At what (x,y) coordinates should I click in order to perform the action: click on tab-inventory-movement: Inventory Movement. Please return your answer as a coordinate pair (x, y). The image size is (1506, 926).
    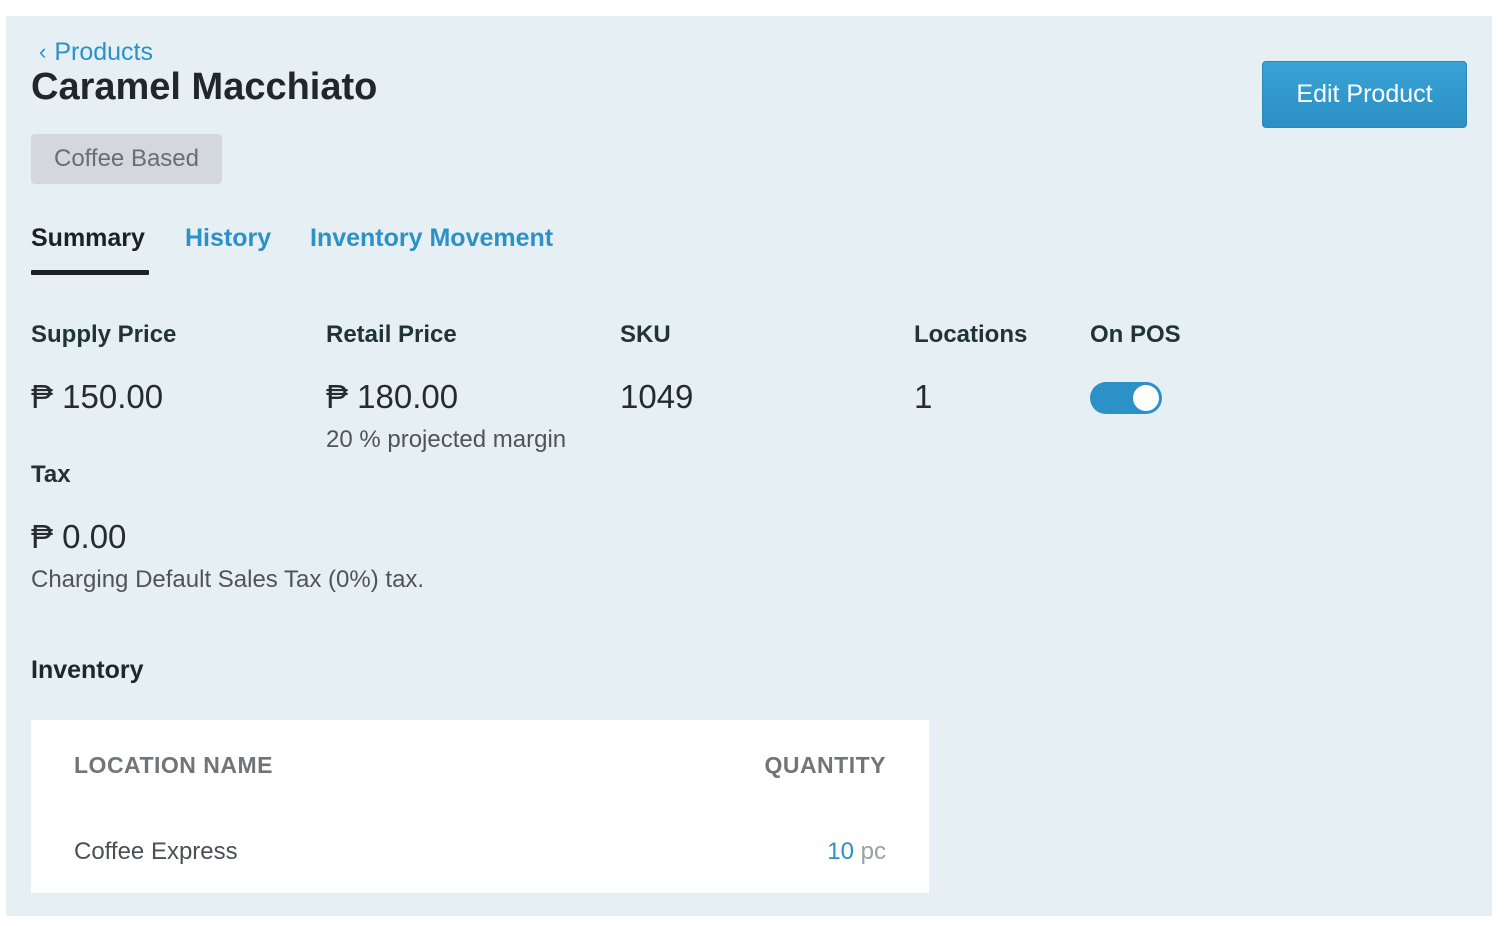
    Looking at the image, I should click on (431, 238).